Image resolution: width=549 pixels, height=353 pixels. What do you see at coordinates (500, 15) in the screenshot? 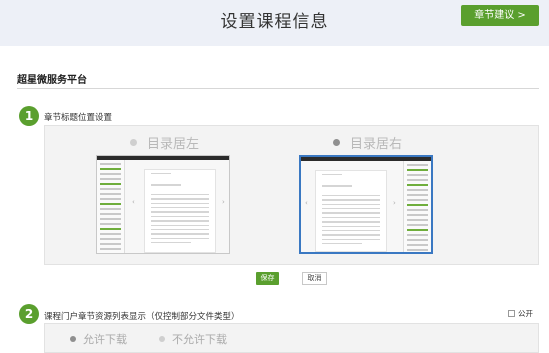
I see `chapter-suggestion-button: 章节建议 >` at bounding box center [500, 15].